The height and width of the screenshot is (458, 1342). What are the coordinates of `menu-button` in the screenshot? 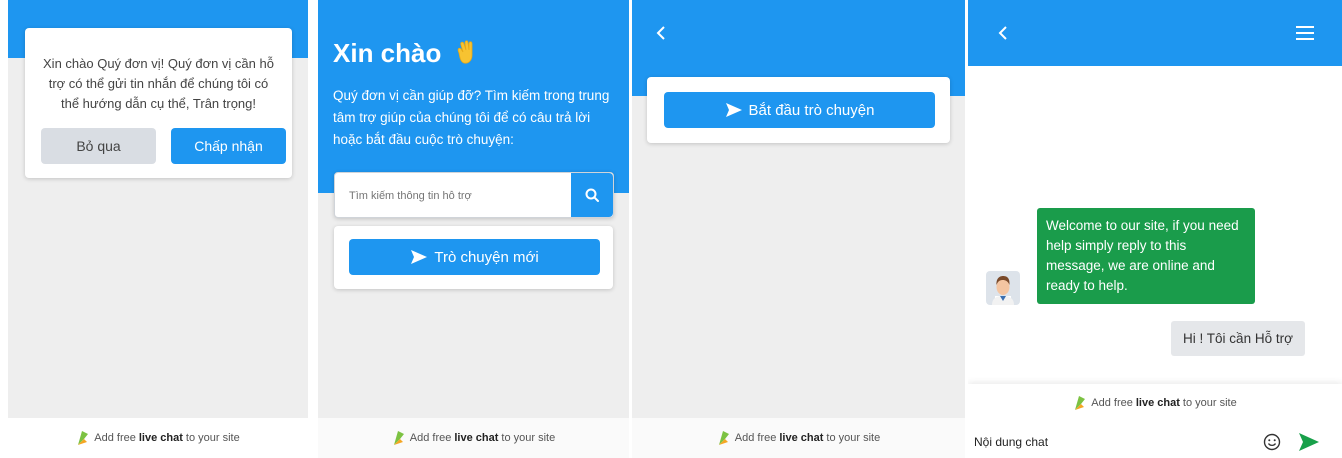 It's located at (1305, 35).